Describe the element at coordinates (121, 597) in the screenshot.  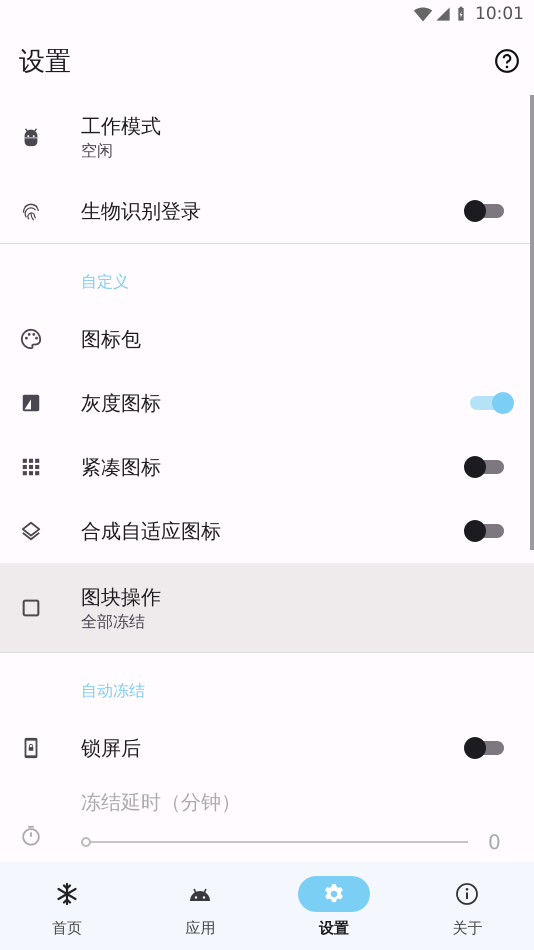
I see `setting-title: 图块操作` at that location.